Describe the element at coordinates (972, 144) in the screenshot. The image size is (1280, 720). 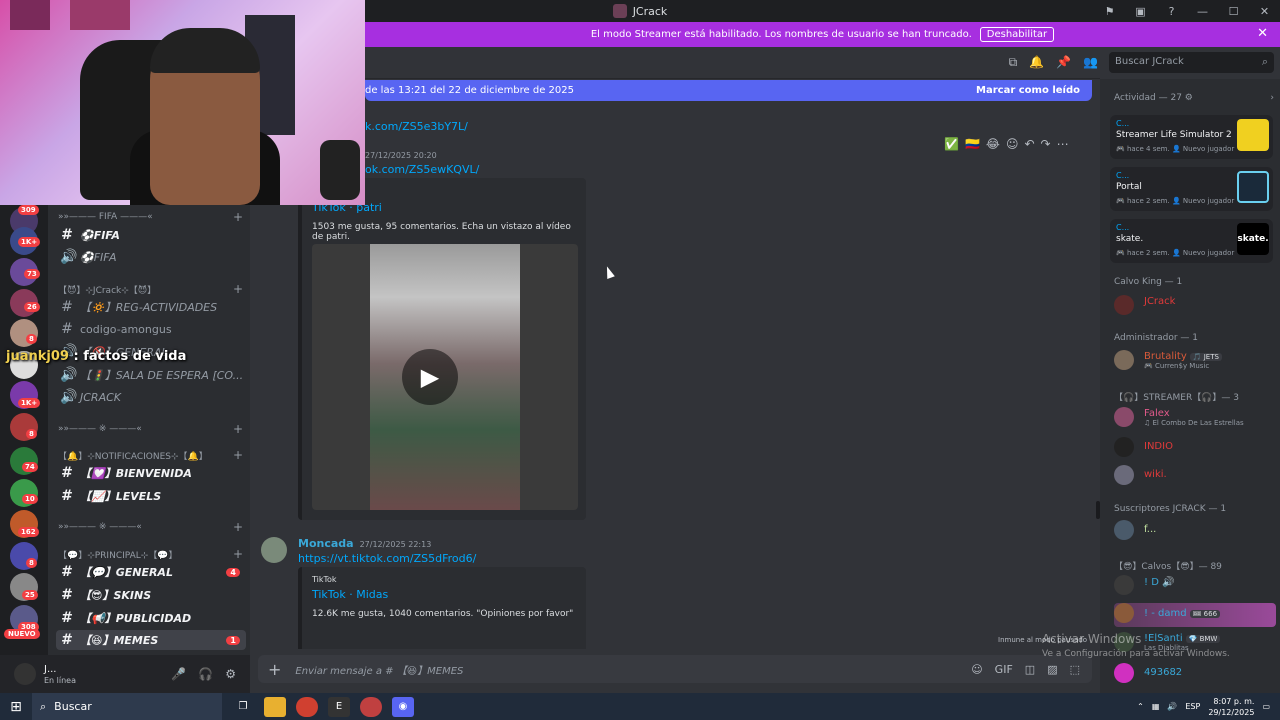
I see `reaction-flag-icon: 🇨🇴` at that location.